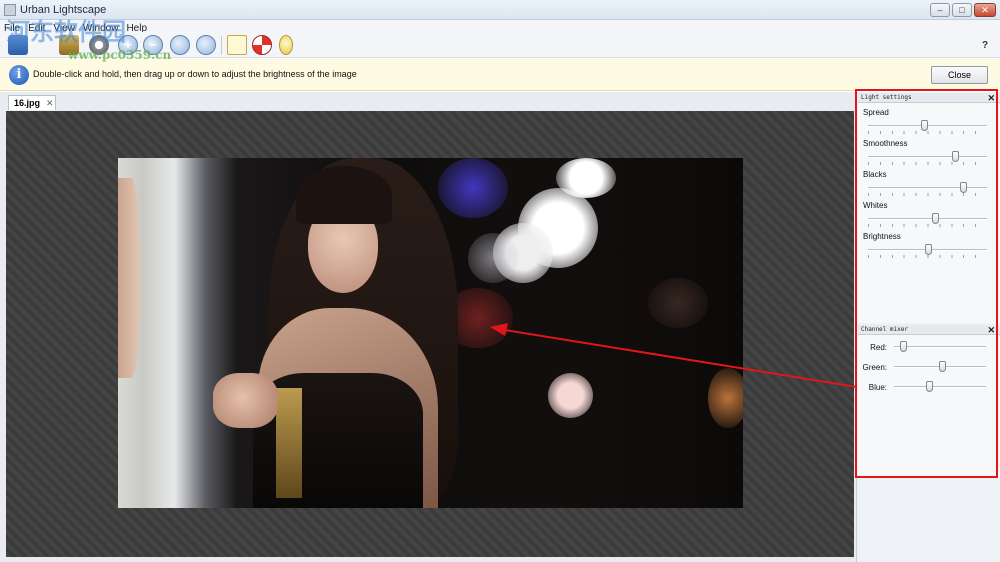 The image size is (1000, 562). I want to click on tab-label: 16.jpg, so click(27, 103).